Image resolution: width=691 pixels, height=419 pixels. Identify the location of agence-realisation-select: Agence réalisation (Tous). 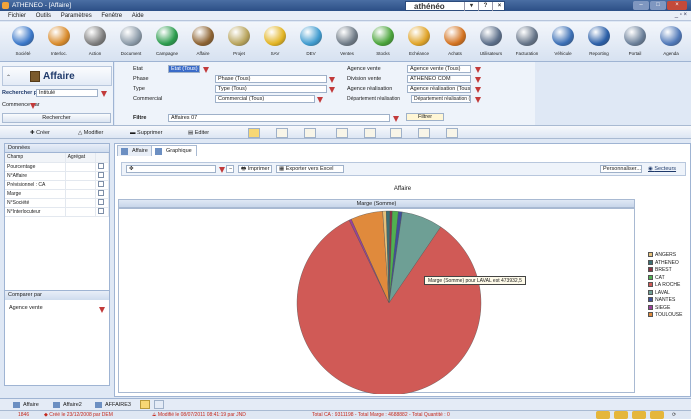
(439, 89).